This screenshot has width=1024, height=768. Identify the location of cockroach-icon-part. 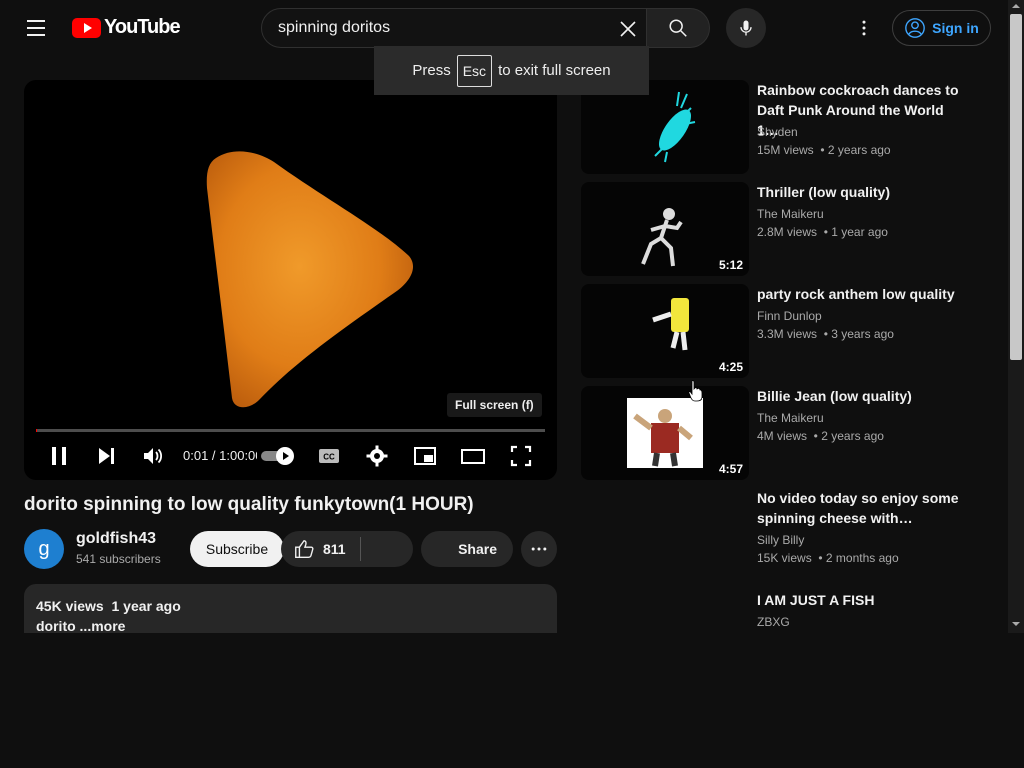
(675, 130).